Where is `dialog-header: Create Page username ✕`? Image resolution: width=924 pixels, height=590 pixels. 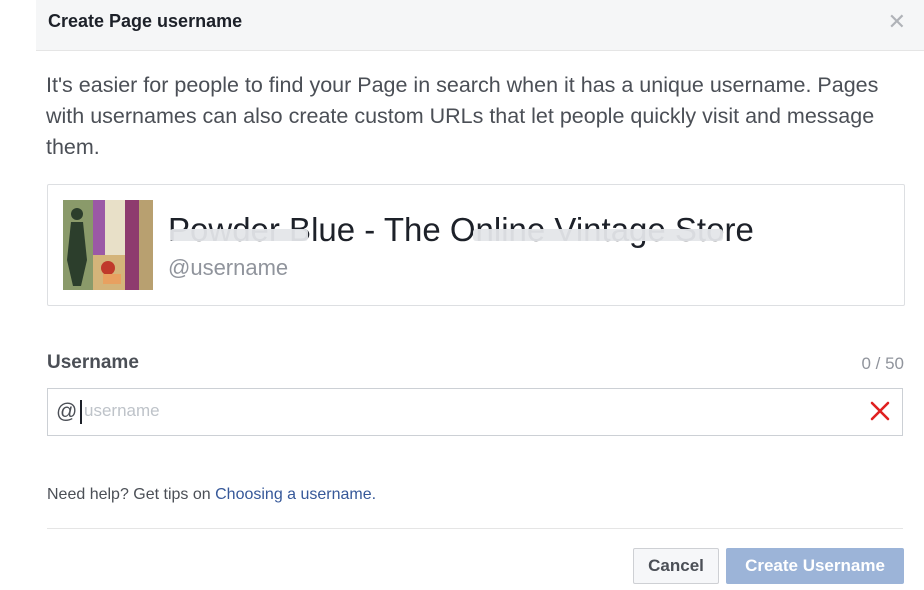
dialog-header: Create Page username ✕ is located at coordinates (480, 25).